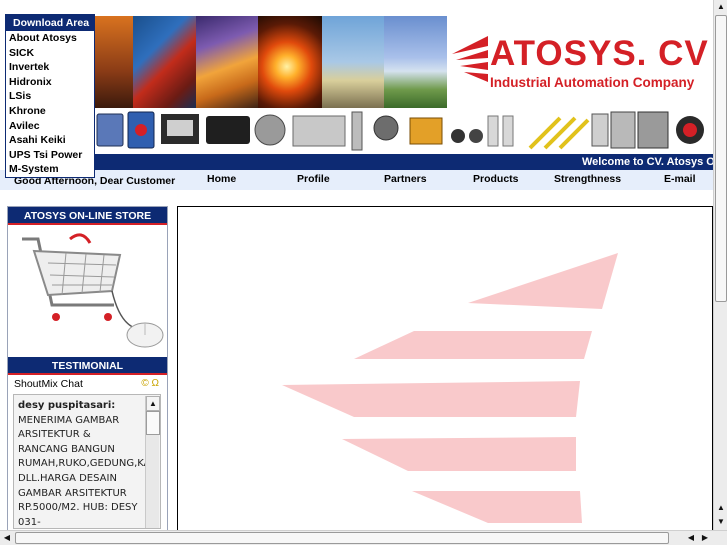  I want to click on logo-tagline: Industrial Automation Company, so click(592, 82).